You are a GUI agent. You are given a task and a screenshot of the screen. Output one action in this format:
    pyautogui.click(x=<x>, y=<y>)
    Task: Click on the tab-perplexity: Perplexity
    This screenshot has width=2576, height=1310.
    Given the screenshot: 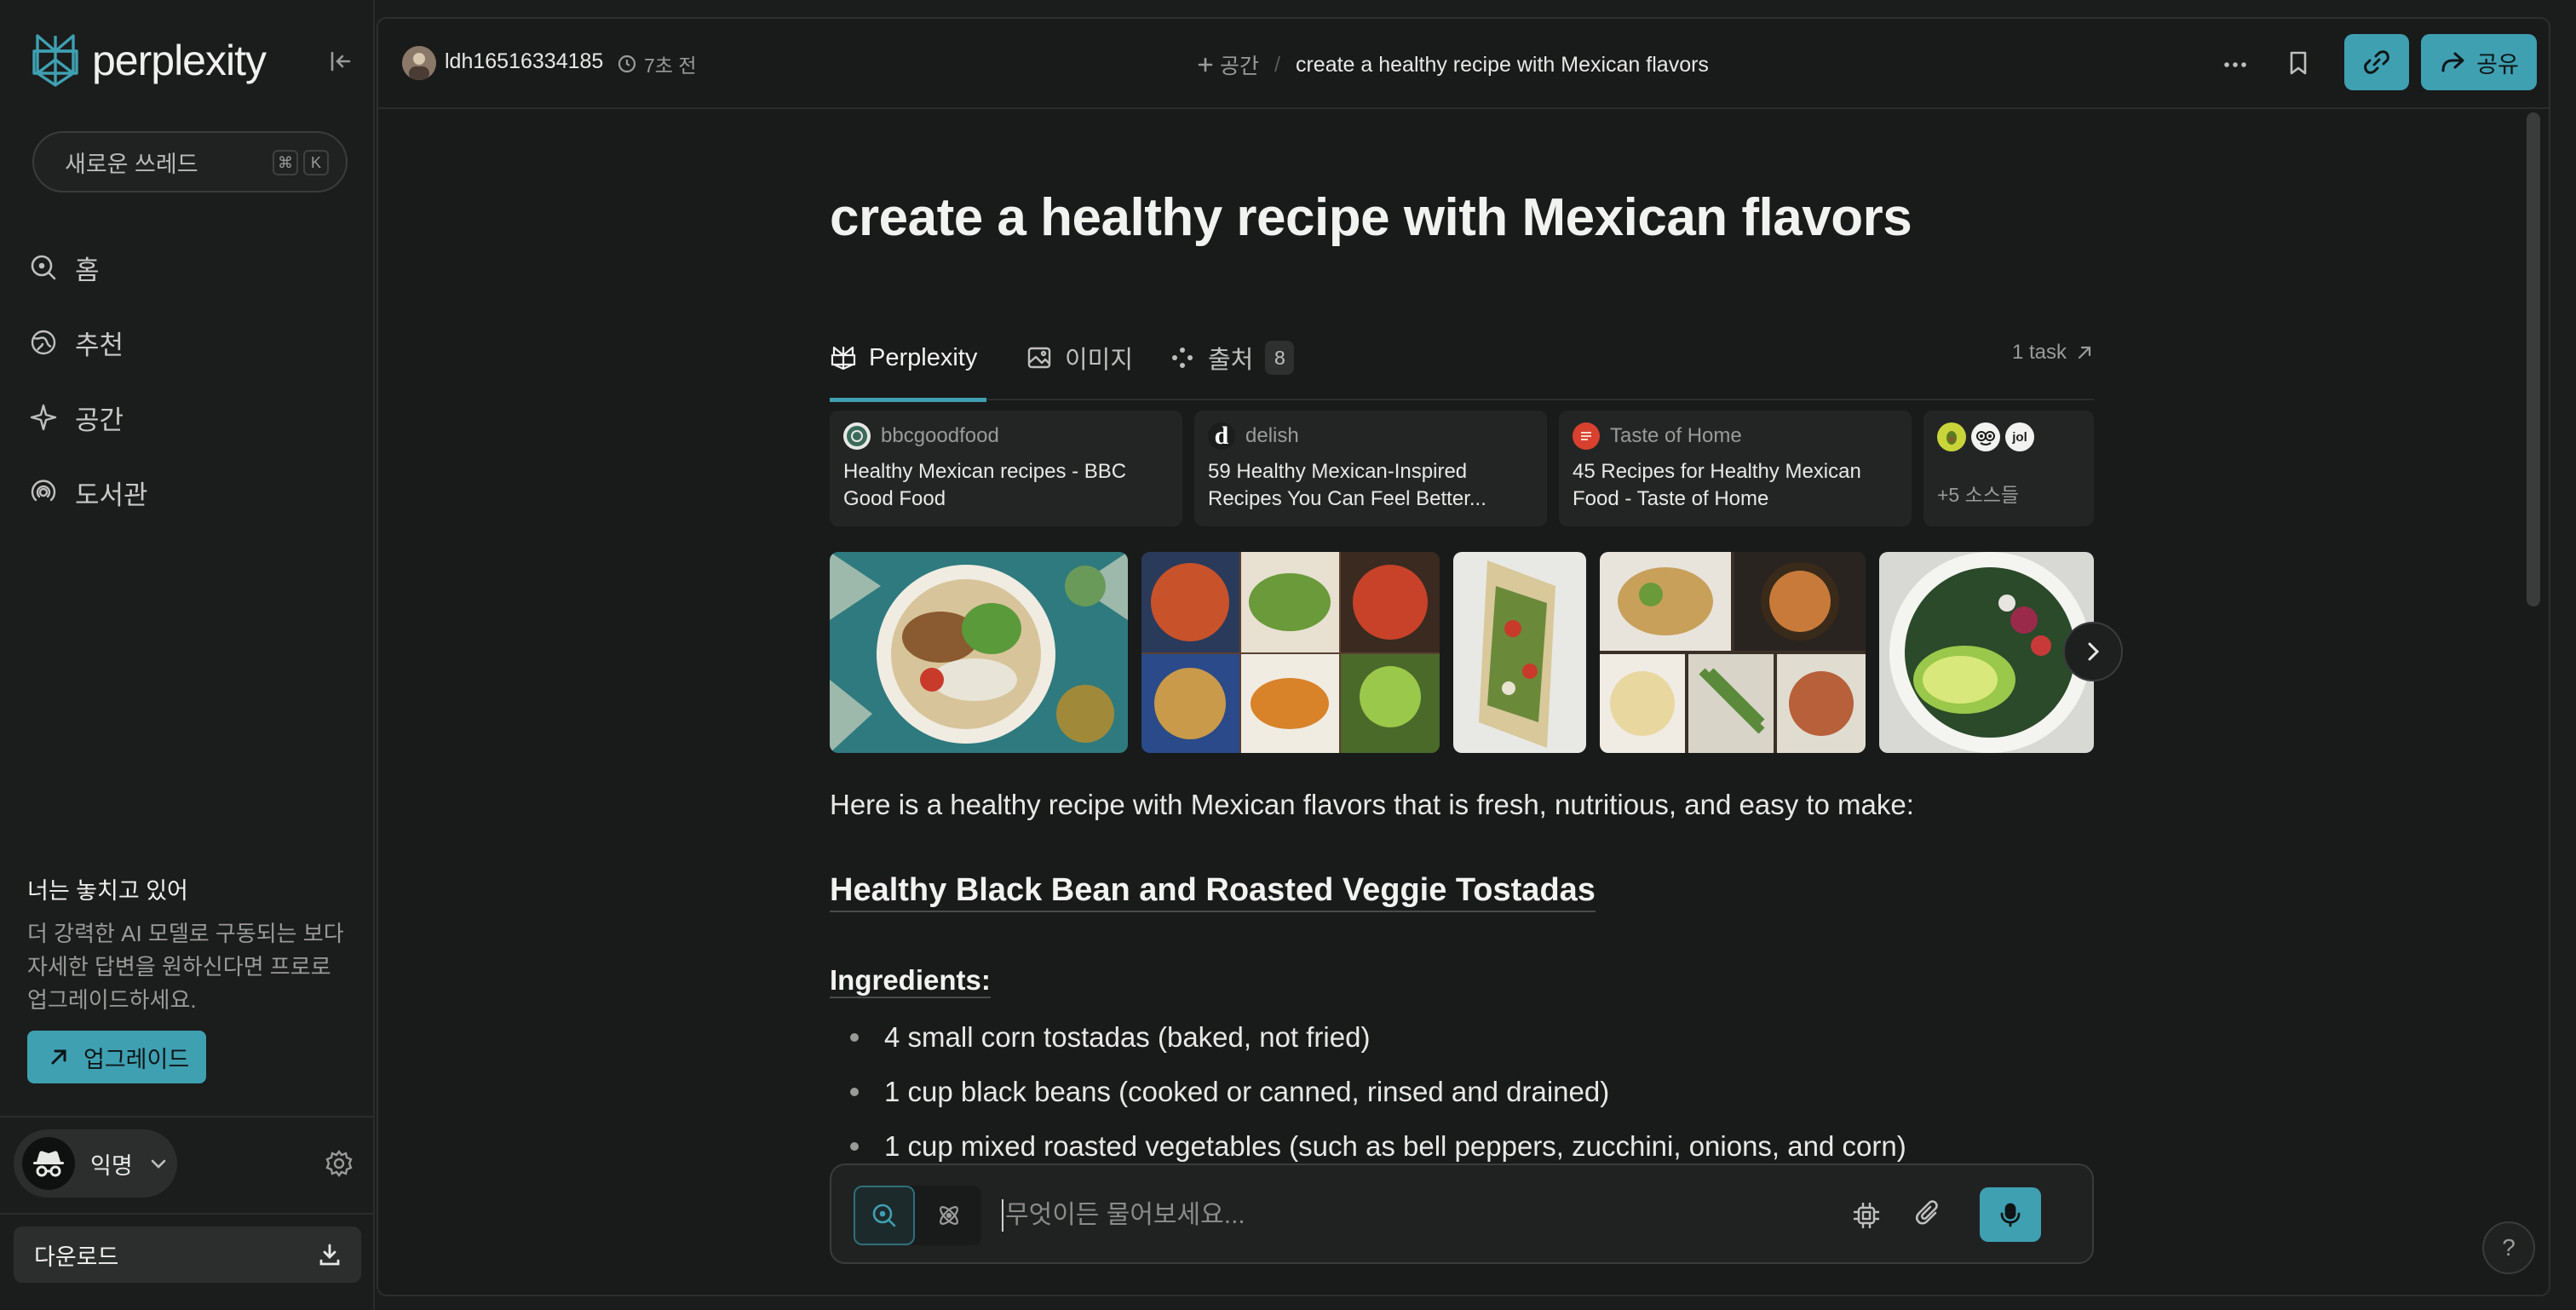 What is the action you would take?
    pyautogui.click(x=908, y=358)
    